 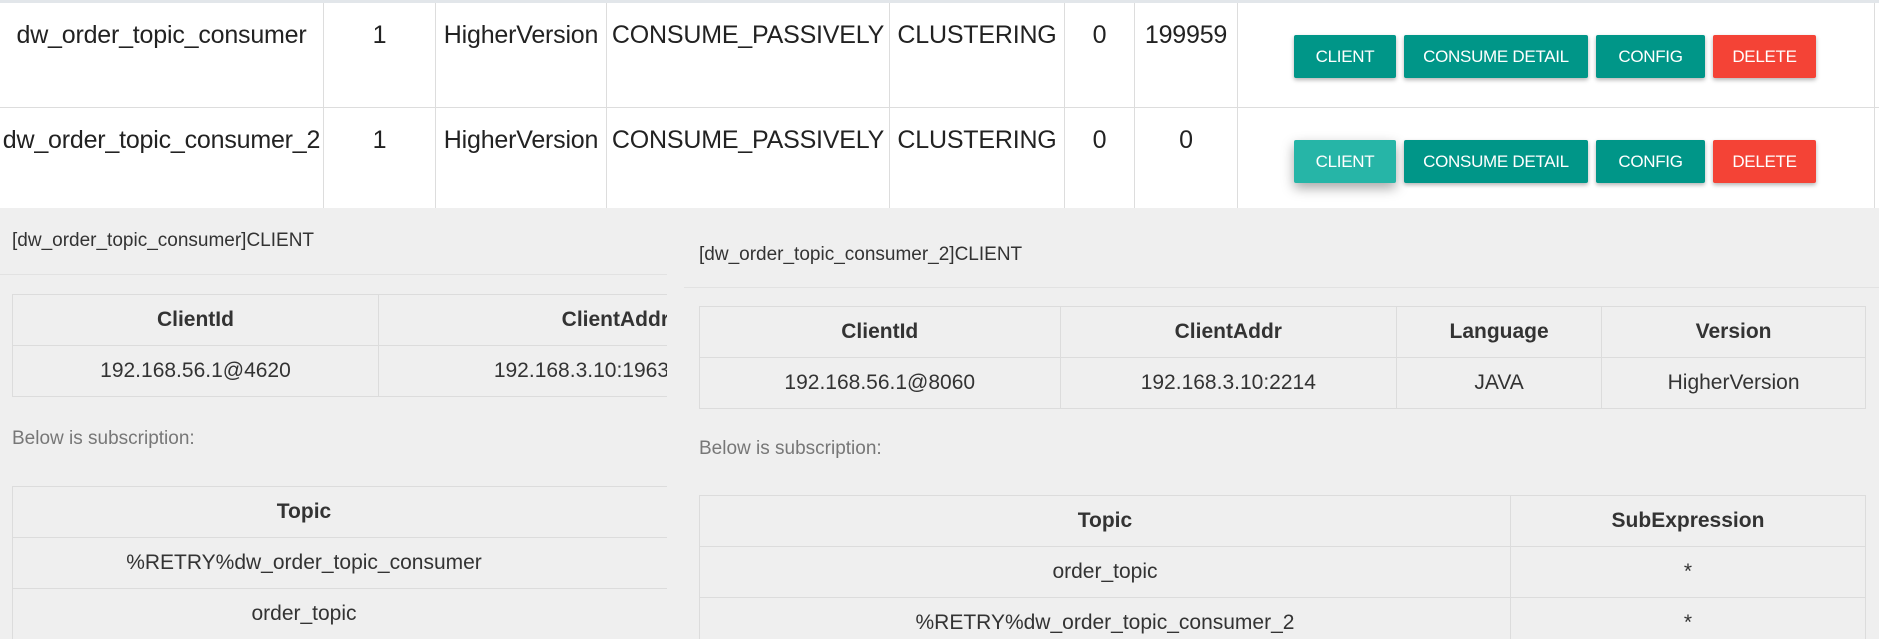 What do you see at coordinates (1228, 383) in the screenshot?
I see `client-addr-cell: 192.168.3.10:2214` at bounding box center [1228, 383].